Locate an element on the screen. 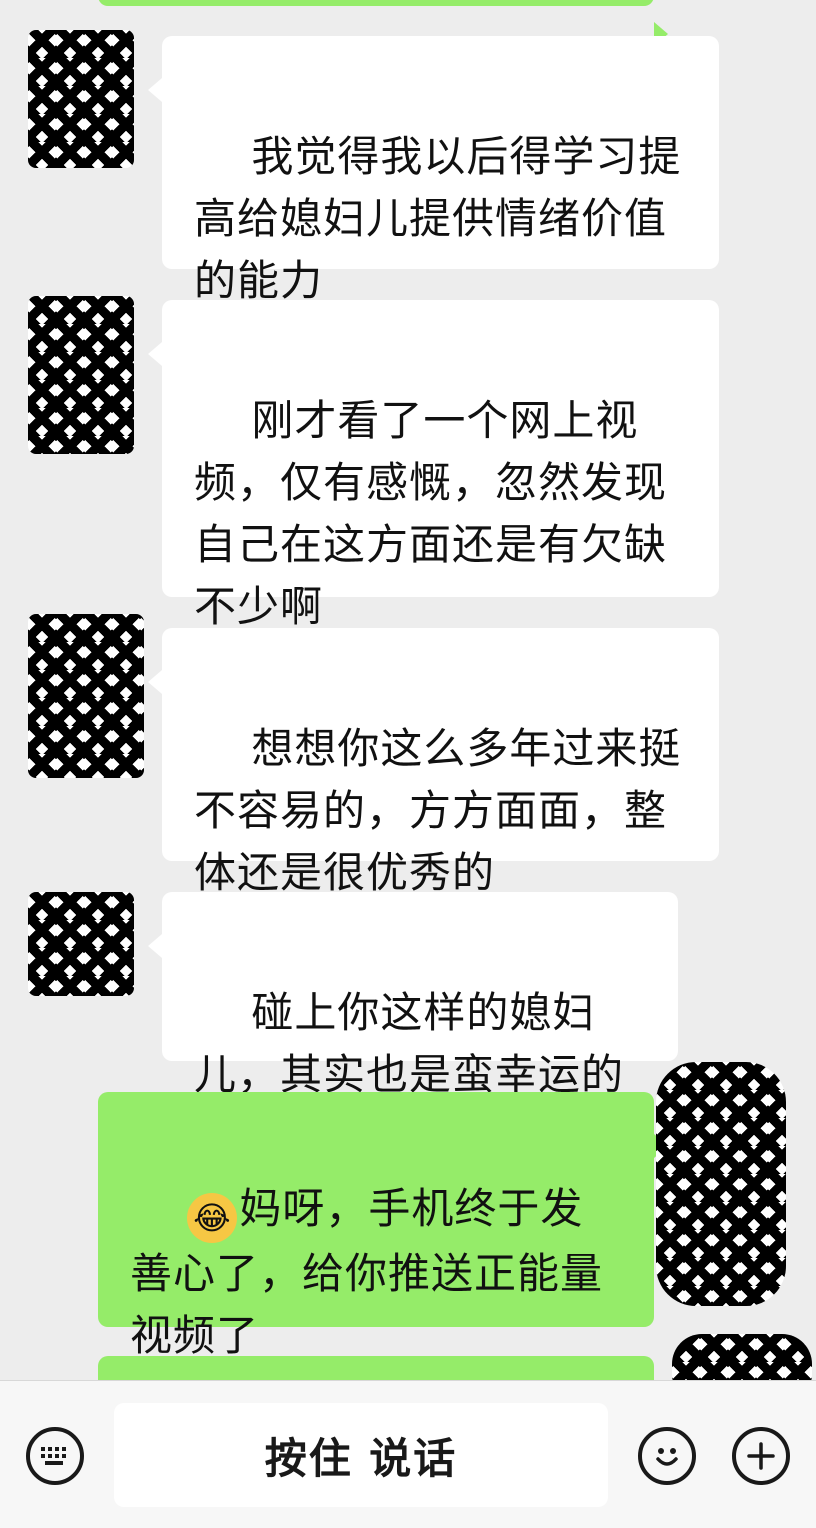  message-bubble-outgoing: 😂 妈呀，手机终于发善心了，给你推送正能量视频了 is located at coordinates (383, 1226).